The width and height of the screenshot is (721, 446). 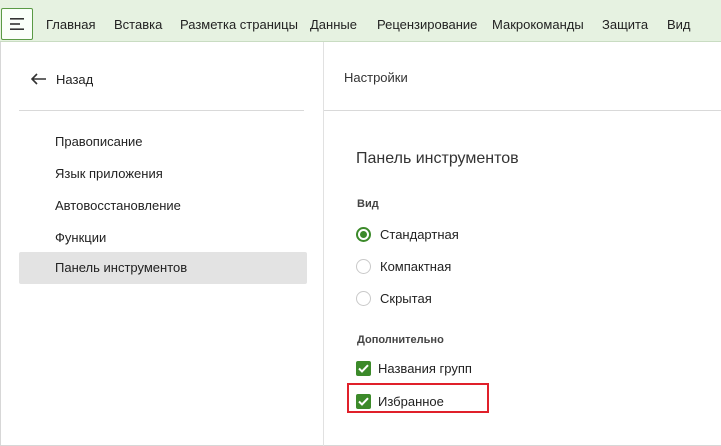 What do you see at coordinates (333, 21) in the screenshot?
I see `tab-data: Данные` at bounding box center [333, 21].